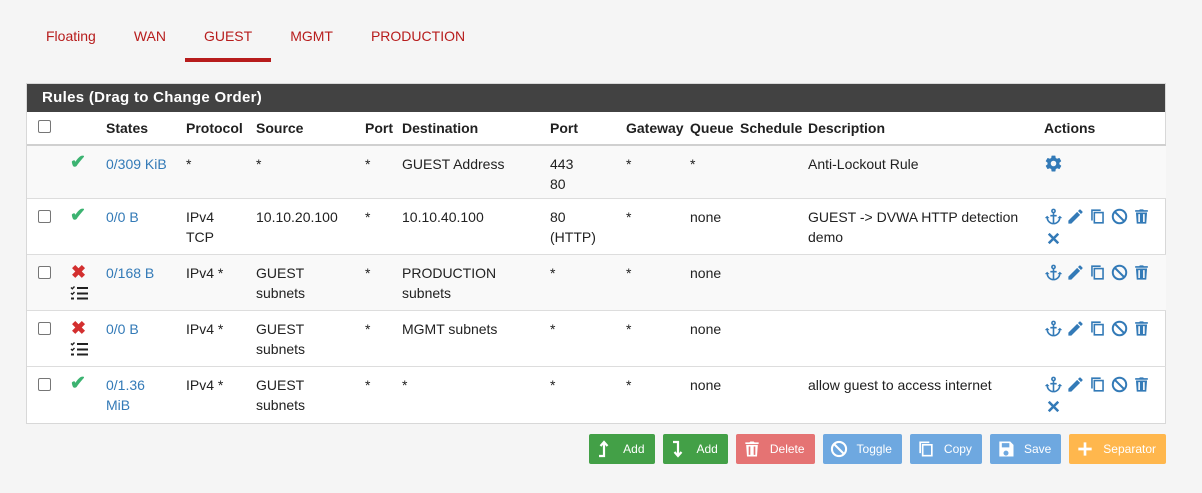 The image size is (1202, 493). What do you see at coordinates (654, 282) in the screenshot?
I see `gateway-cell: *` at bounding box center [654, 282].